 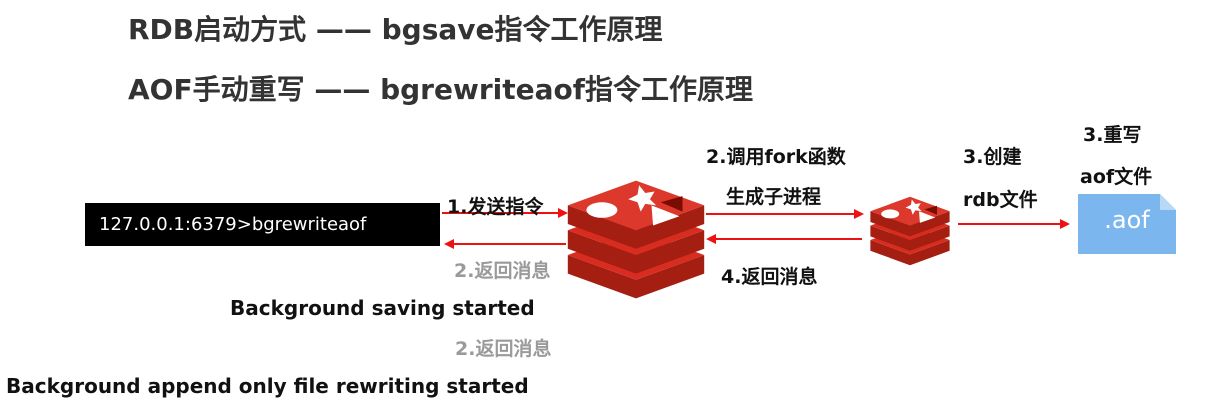 What do you see at coordinates (382, 308) in the screenshot?
I see `message-bgsave-started: Background saving started` at bounding box center [382, 308].